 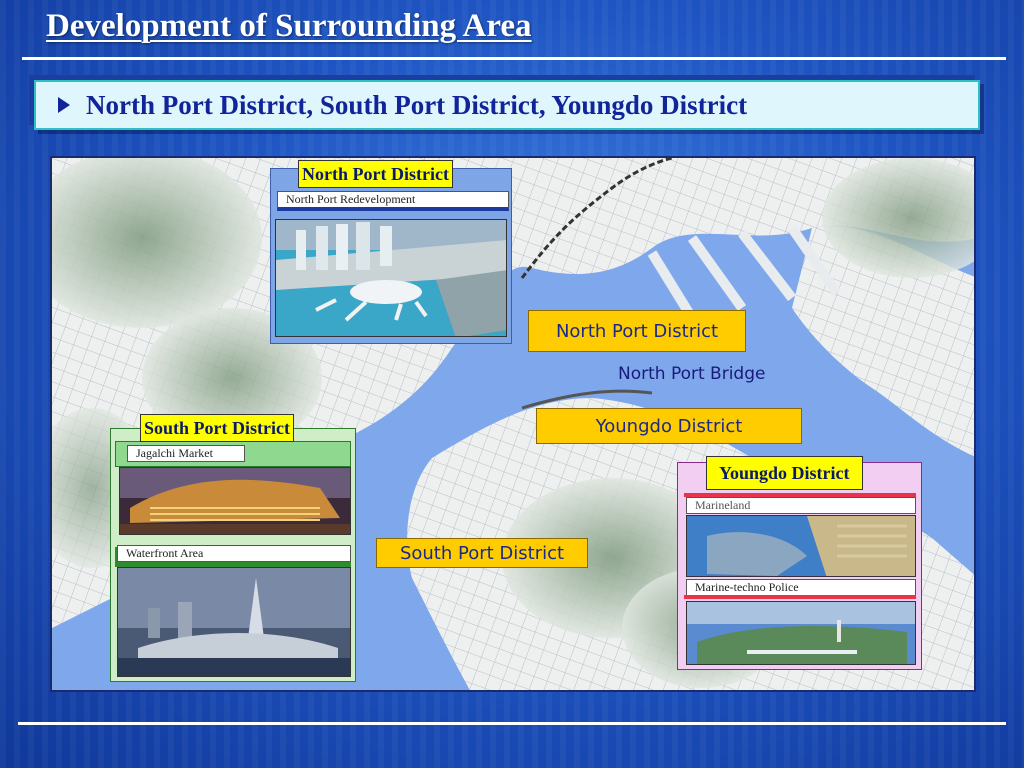 I want to click on north-port-panel-title: North Port District, so click(x=375, y=174).